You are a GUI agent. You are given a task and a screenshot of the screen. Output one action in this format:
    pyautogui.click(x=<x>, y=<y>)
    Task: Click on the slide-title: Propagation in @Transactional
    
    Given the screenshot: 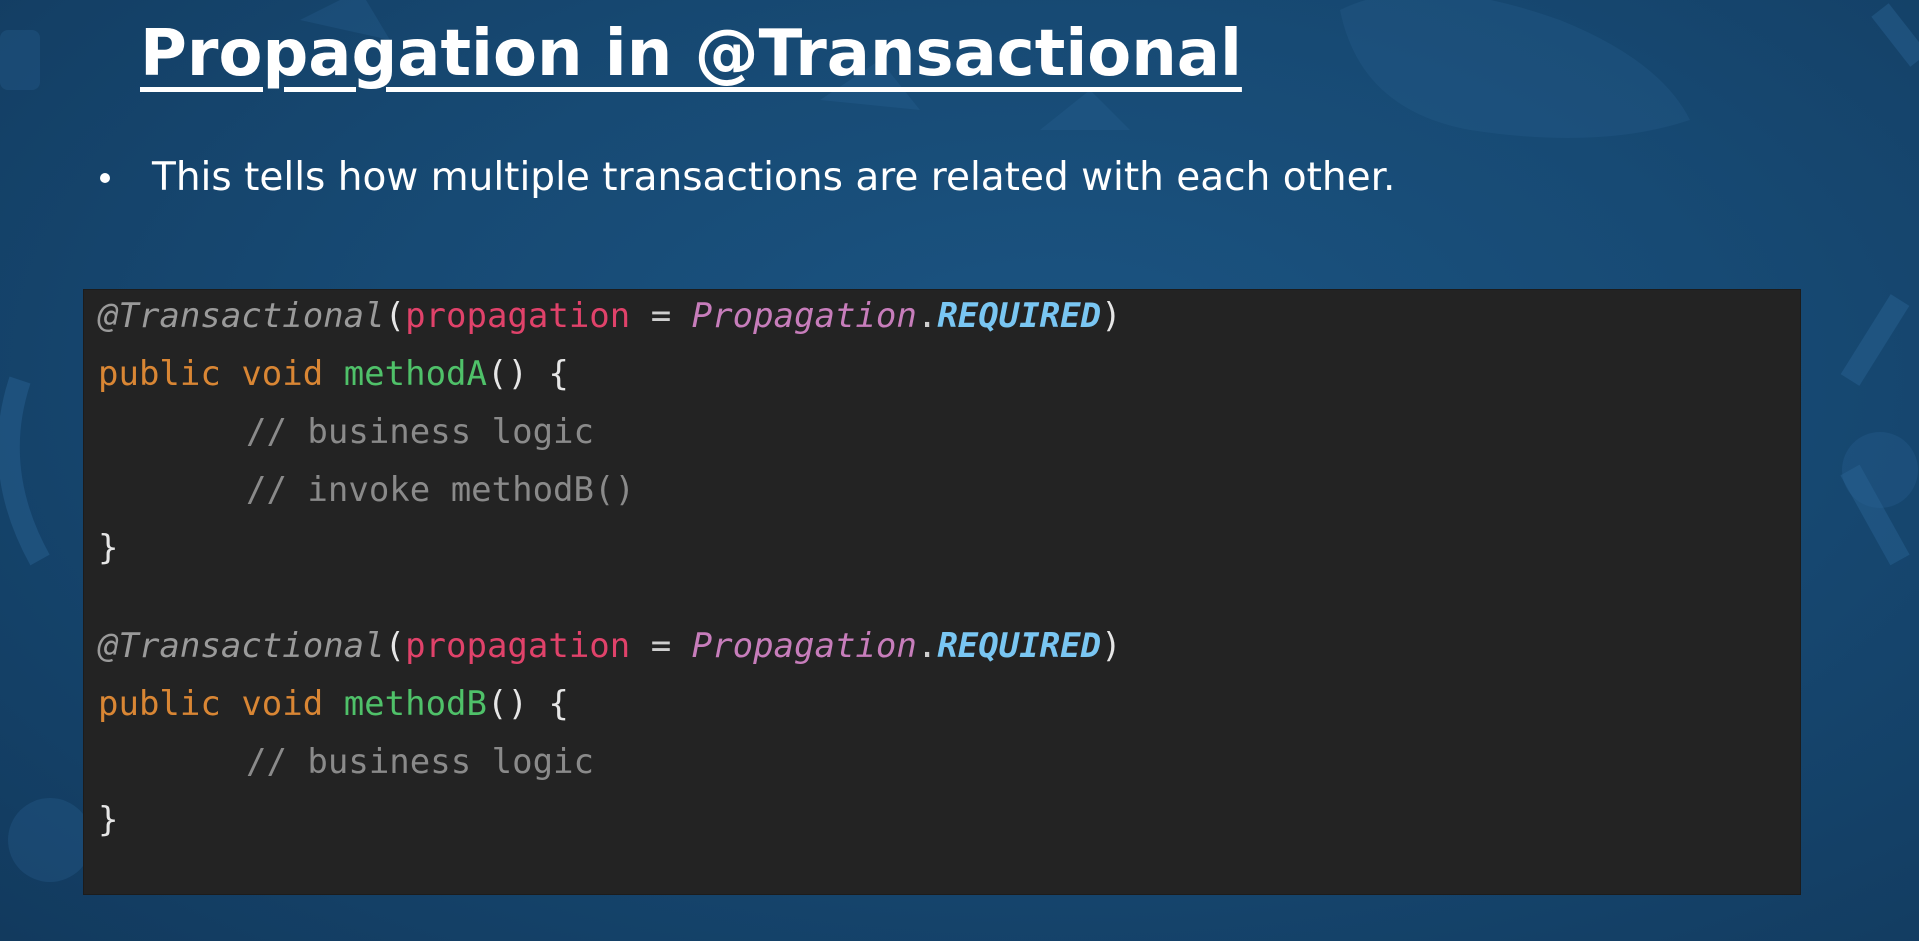 What is the action you would take?
    pyautogui.click(x=691, y=54)
    